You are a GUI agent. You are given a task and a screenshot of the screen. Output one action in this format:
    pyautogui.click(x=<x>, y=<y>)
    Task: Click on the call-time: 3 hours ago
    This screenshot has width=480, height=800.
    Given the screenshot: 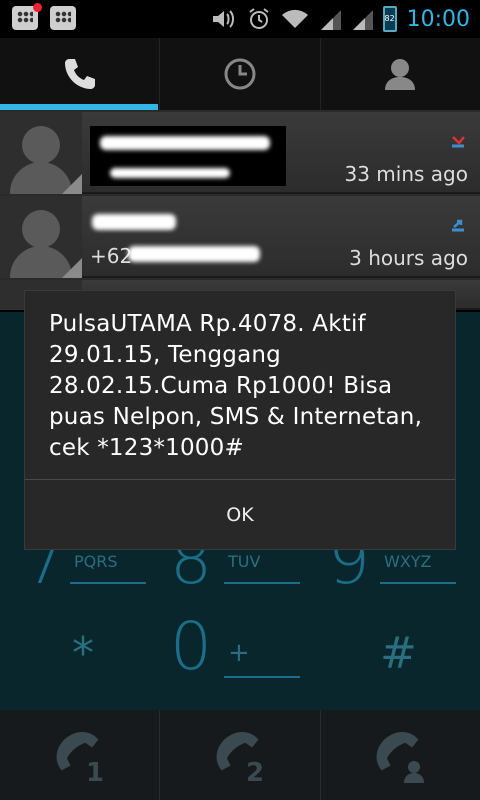 What is the action you would take?
    pyautogui.click(x=408, y=258)
    